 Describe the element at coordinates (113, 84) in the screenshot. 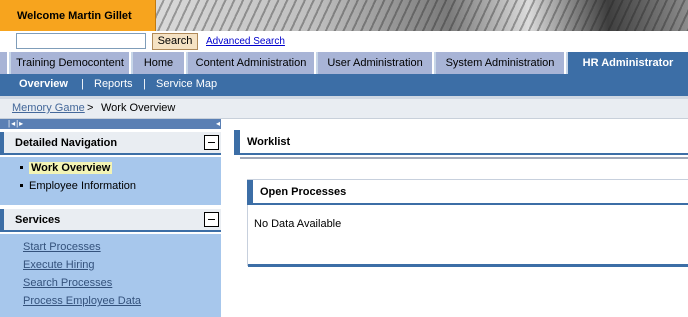

I see `subnav-reports: Reports` at that location.